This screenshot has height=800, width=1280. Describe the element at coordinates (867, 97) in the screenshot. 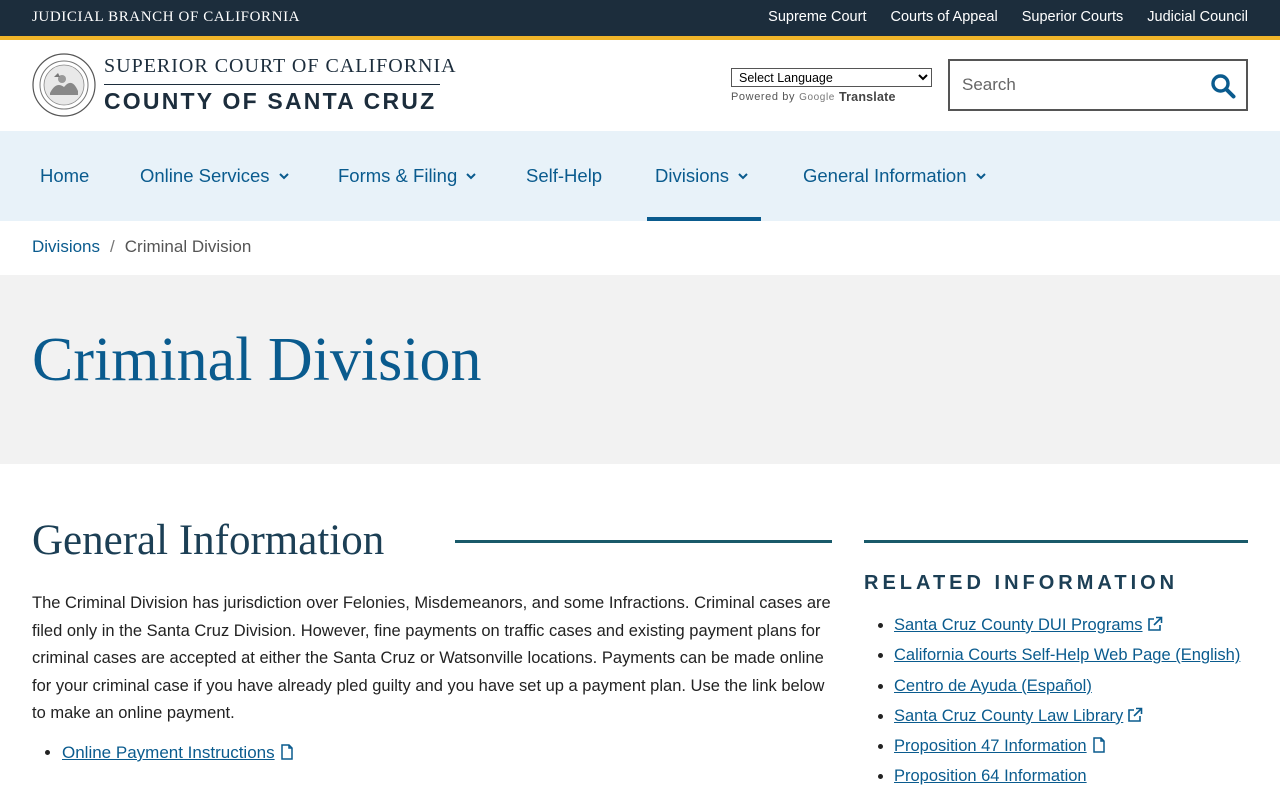

I see `translate-link: Translate` at that location.